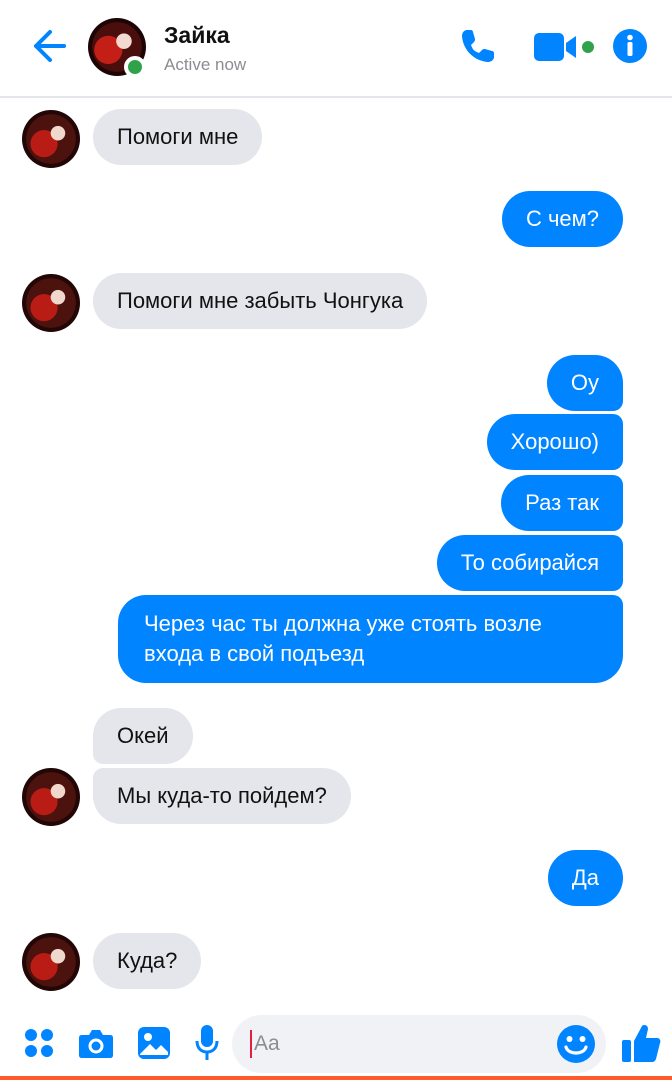 This screenshot has height=1080, width=672. What do you see at coordinates (147, 961) in the screenshot?
I see `incoming-message: Куда?` at bounding box center [147, 961].